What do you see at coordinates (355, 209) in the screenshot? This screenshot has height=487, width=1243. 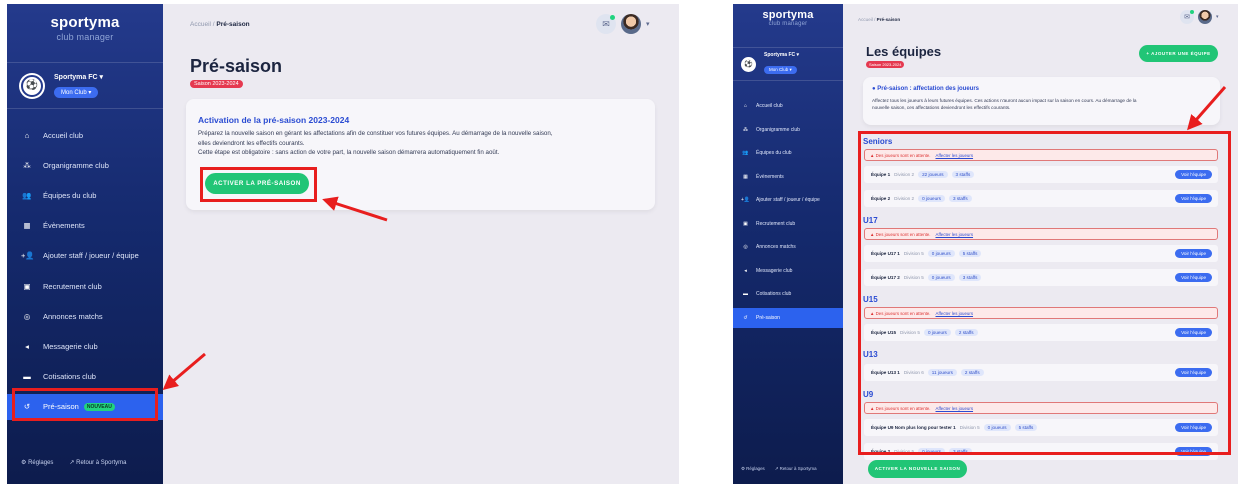 I see `arrow-to-button` at bounding box center [355, 209].